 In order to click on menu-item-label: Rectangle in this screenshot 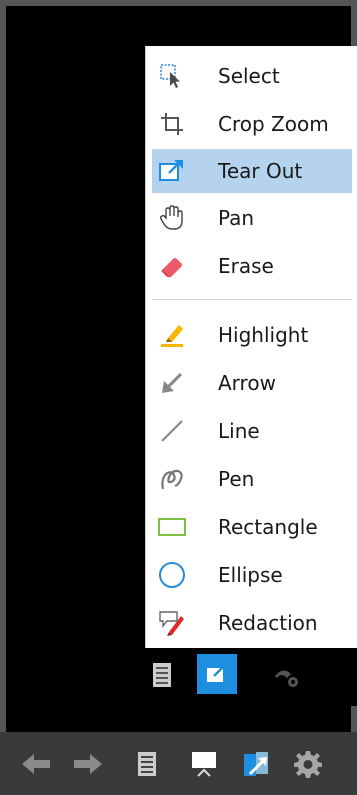, I will do `click(268, 527)`.